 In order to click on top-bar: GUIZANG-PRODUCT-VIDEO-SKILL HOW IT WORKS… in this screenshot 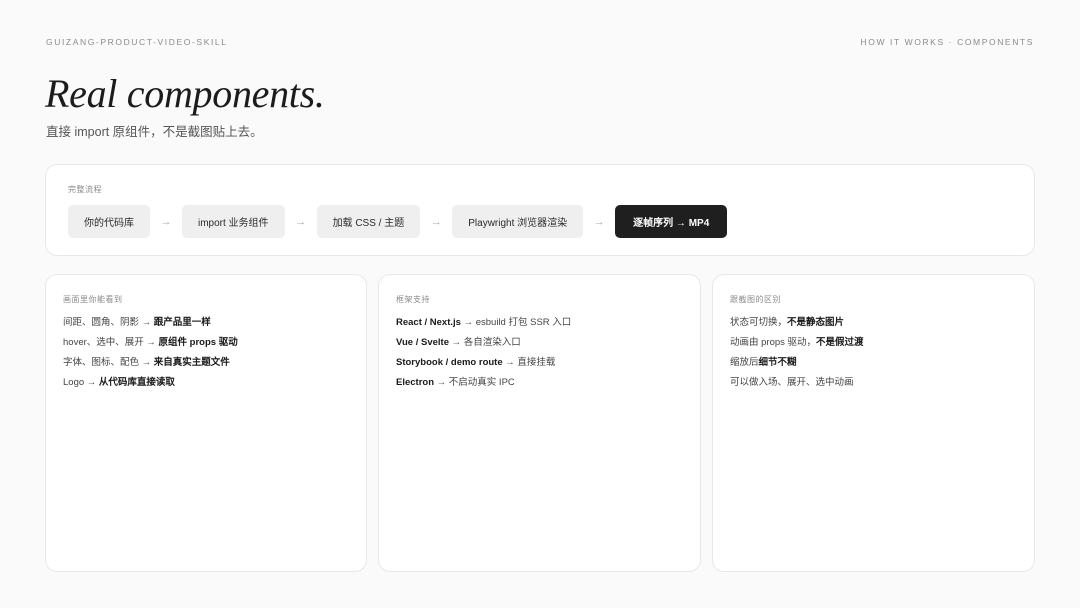, I will do `click(540, 42)`.